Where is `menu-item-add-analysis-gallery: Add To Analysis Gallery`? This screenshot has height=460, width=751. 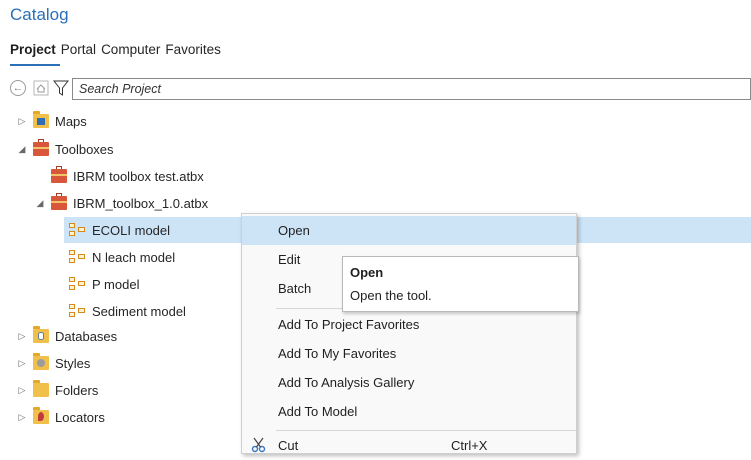
menu-item-add-analysis-gallery: Add To Analysis Gallery is located at coordinates (409, 382).